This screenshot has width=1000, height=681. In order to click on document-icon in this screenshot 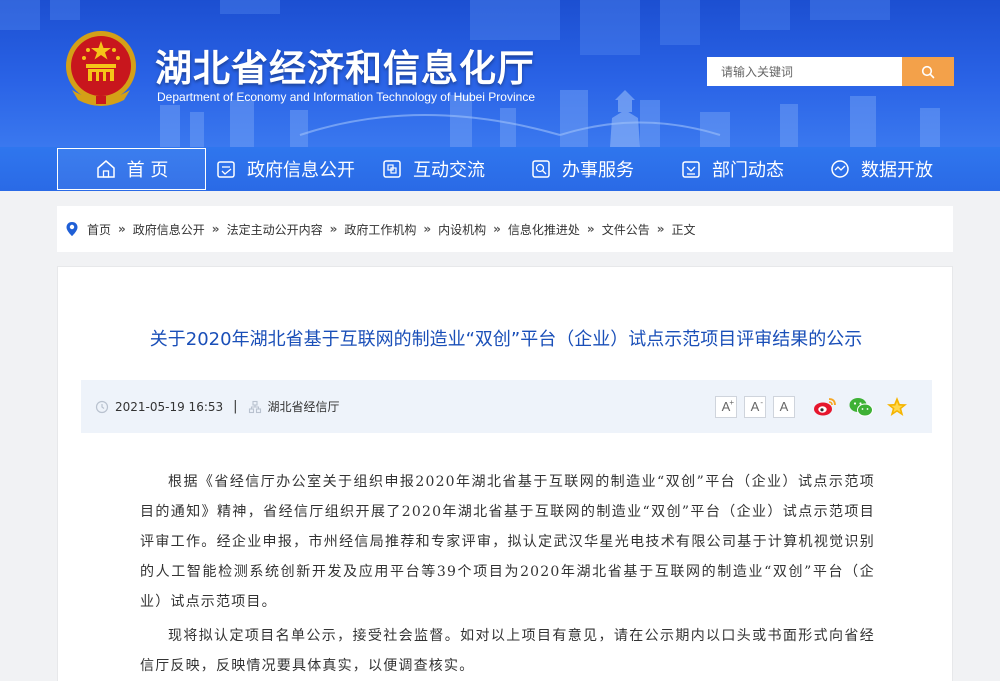, I will do `click(226, 169)`.